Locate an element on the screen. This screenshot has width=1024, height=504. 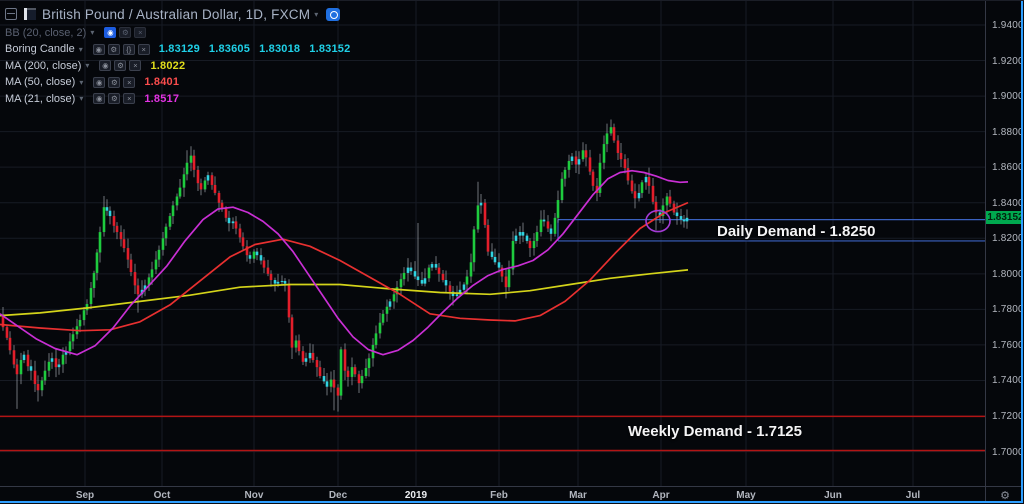
indicator-label: MA (50, close) is located at coordinates (40, 82).